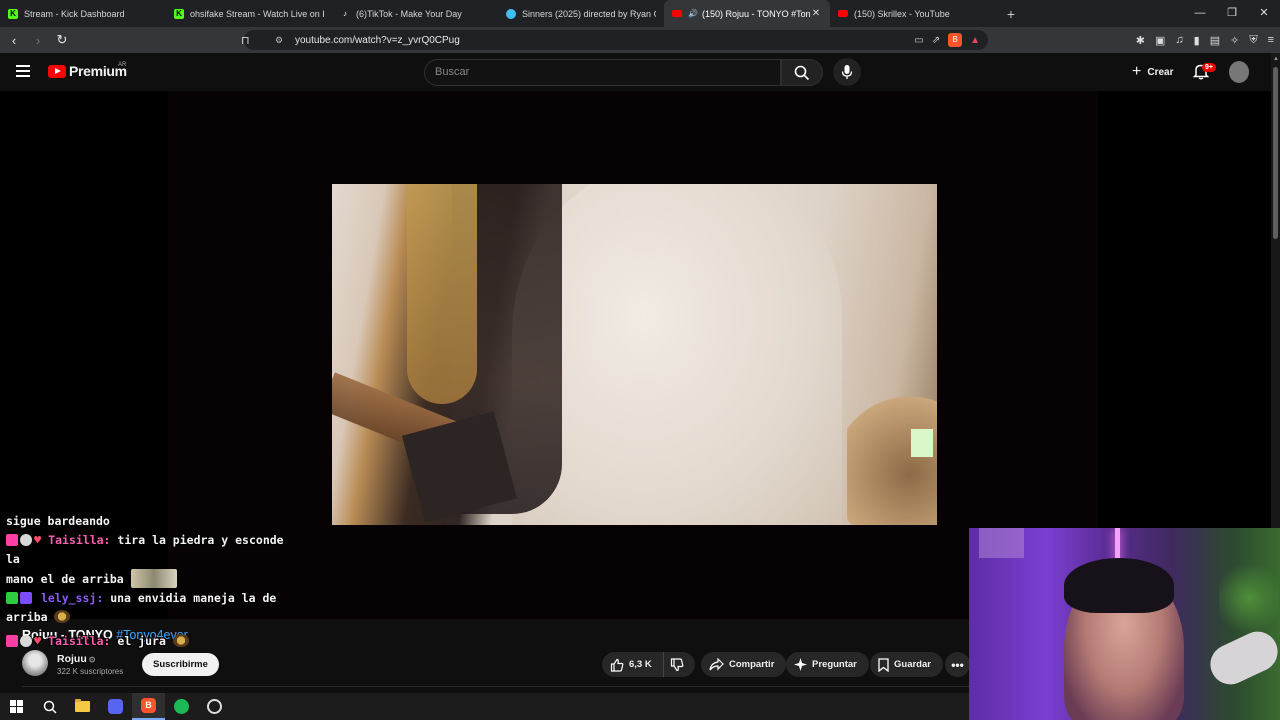  What do you see at coordinates (1179, 40) in the screenshot?
I see `media-icon: ♫` at bounding box center [1179, 40].